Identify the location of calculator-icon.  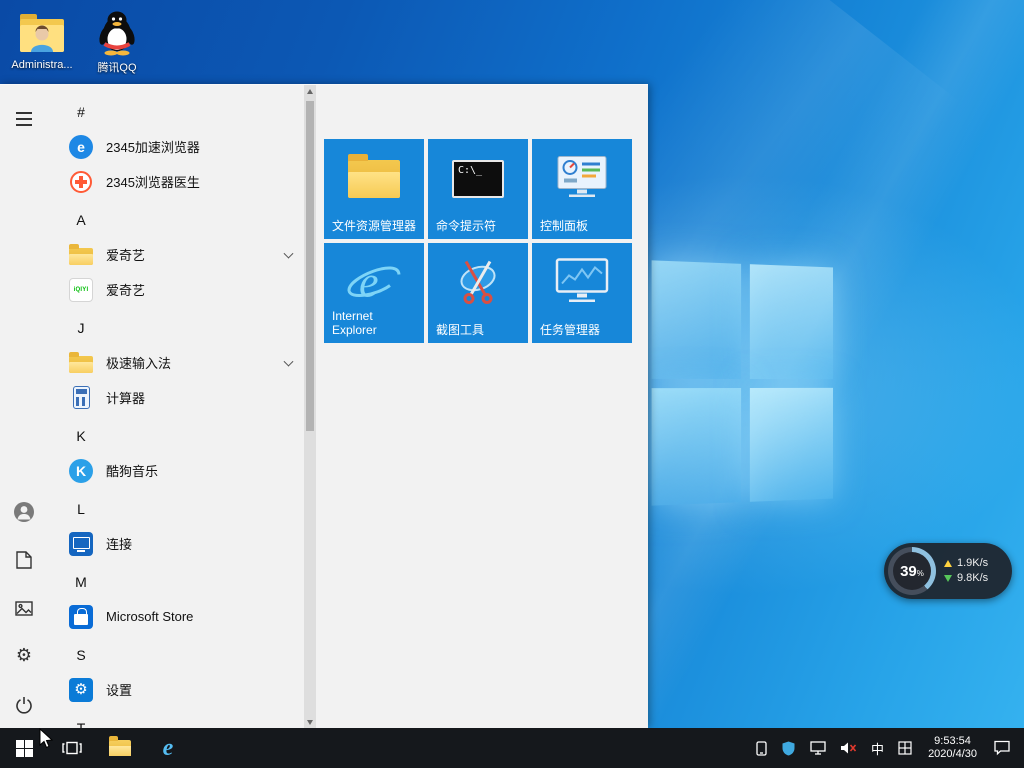
(81, 398).